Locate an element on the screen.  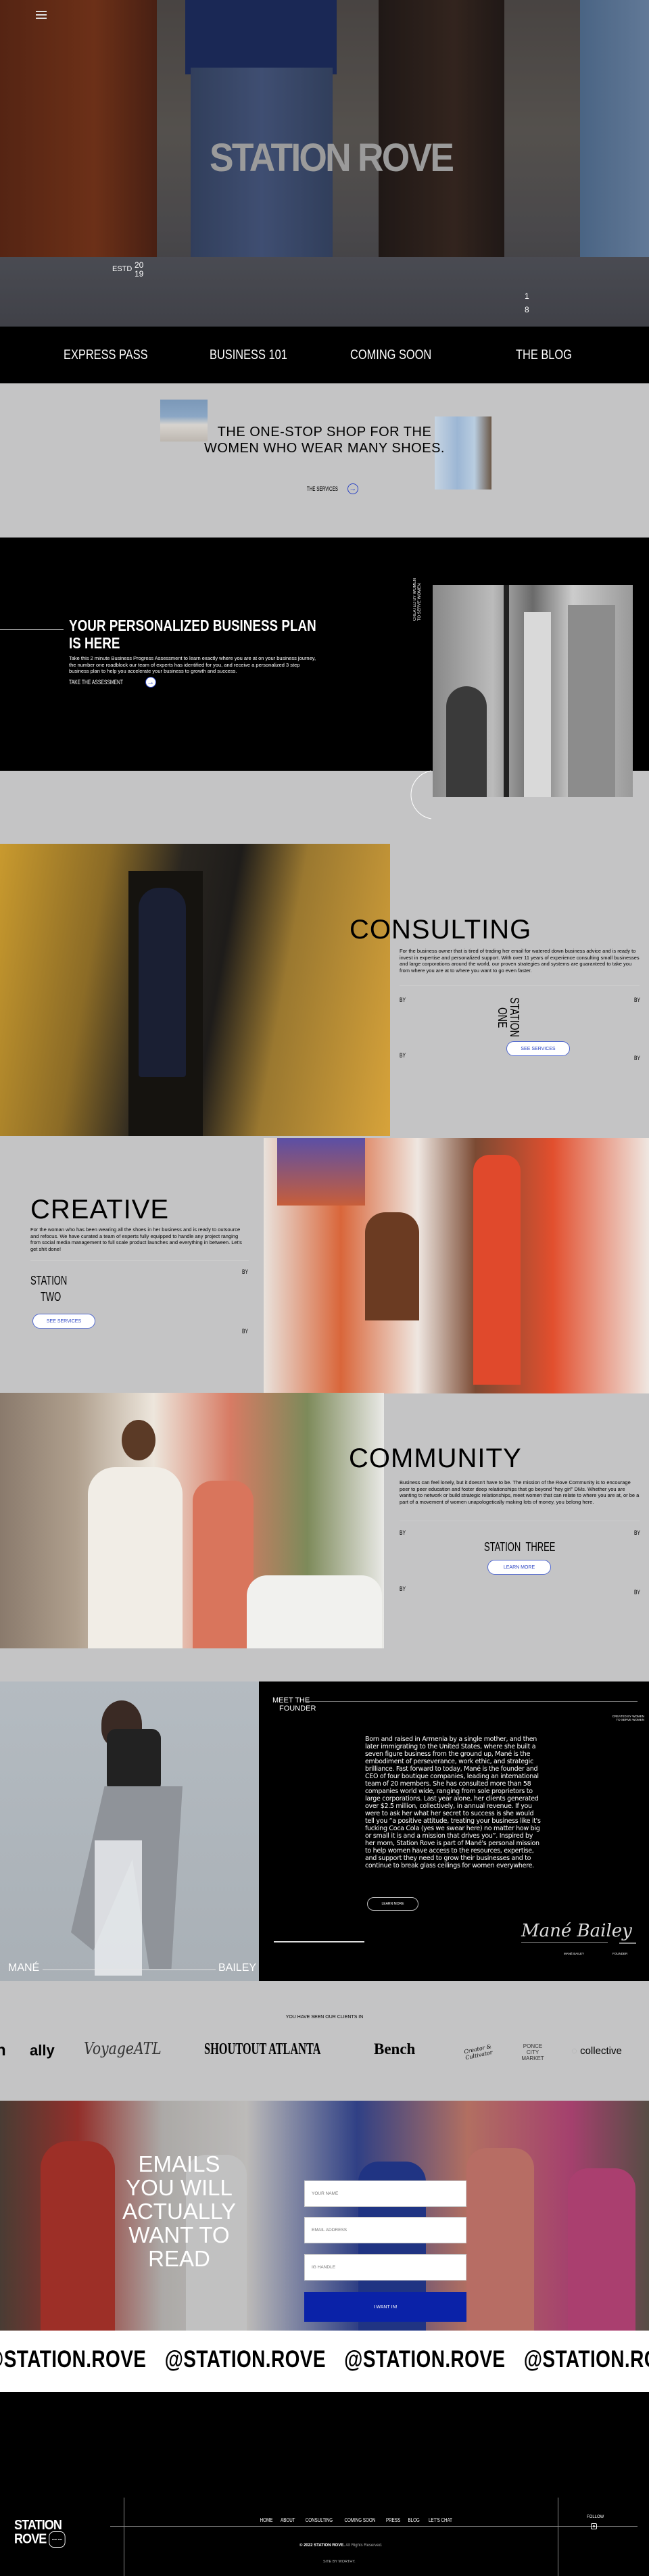
creative-see-services-button: SEE SERVICES is located at coordinates (63, 1321).